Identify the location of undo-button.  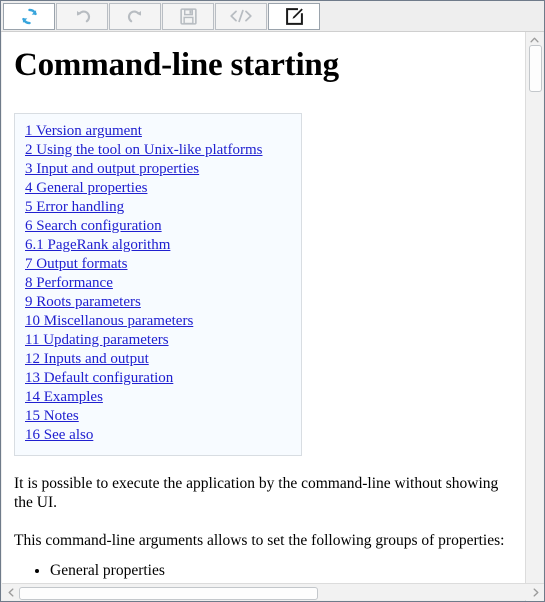
(82, 16).